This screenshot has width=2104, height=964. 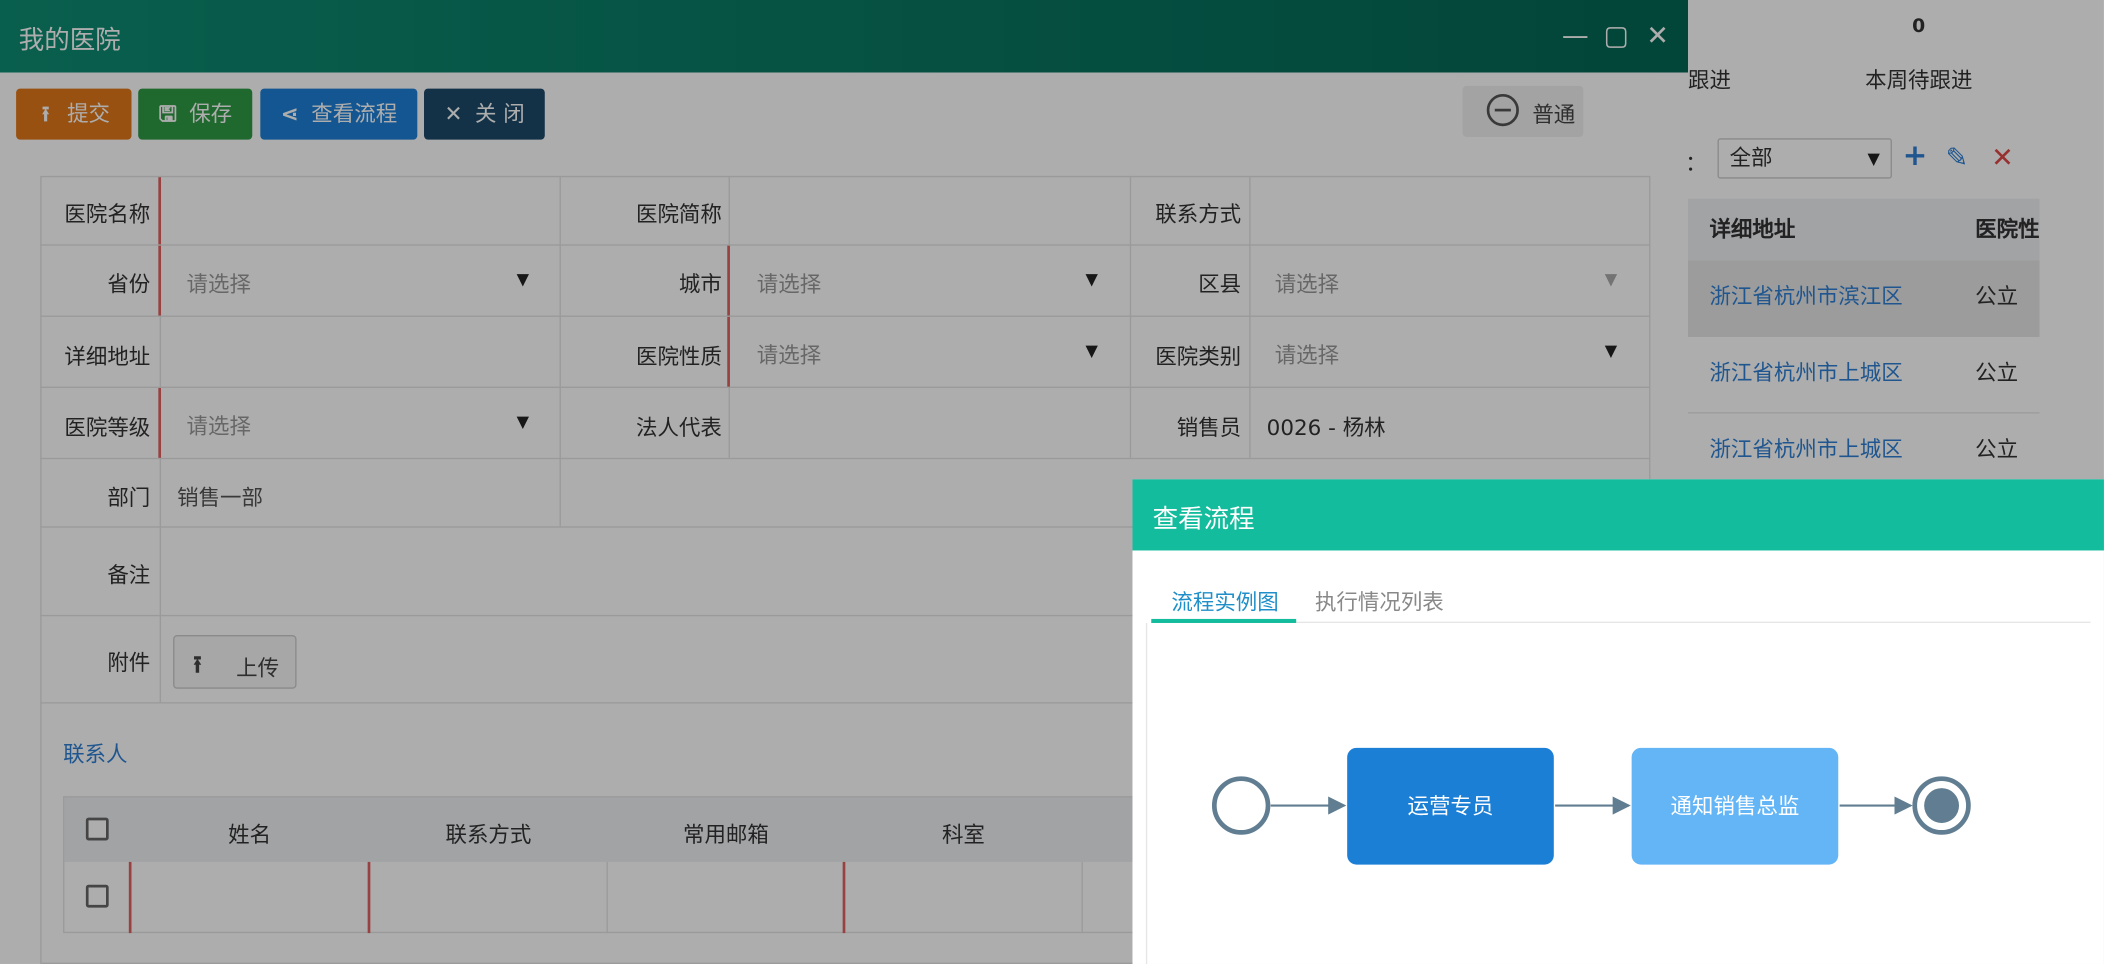 I want to click on task-node-ops-label: 运营专员, so click(x=1451, y=807).